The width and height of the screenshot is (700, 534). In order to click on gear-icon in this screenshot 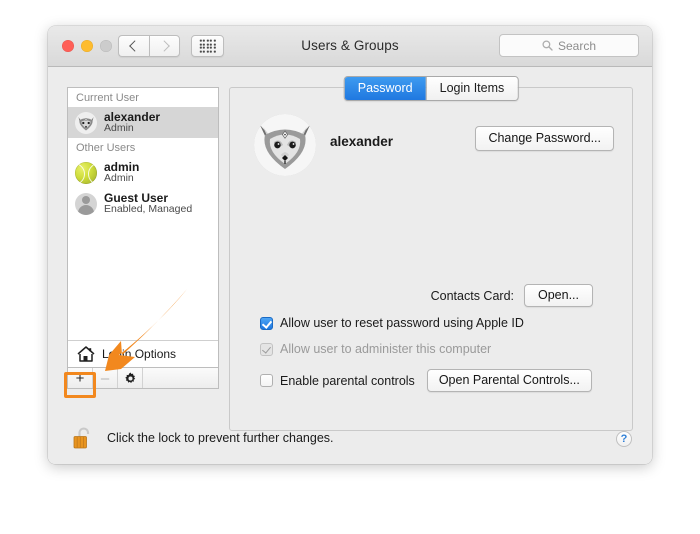, I will do `click(129, 377)`.